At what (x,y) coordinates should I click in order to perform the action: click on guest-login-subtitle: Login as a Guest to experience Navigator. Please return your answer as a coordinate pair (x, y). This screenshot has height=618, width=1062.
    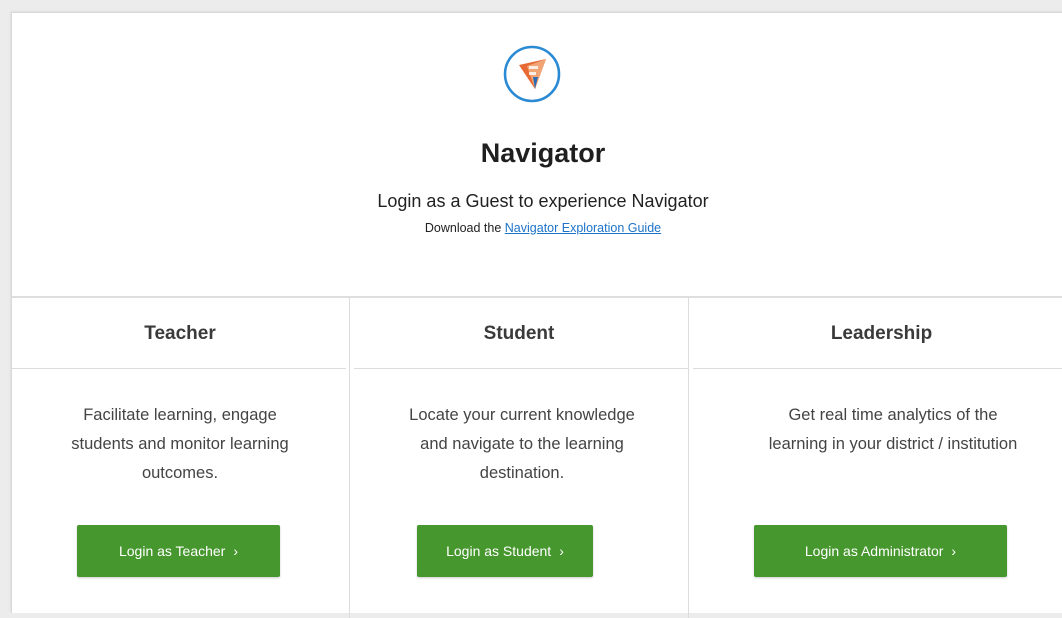
    Looking at the image, I should click on (543, 201).